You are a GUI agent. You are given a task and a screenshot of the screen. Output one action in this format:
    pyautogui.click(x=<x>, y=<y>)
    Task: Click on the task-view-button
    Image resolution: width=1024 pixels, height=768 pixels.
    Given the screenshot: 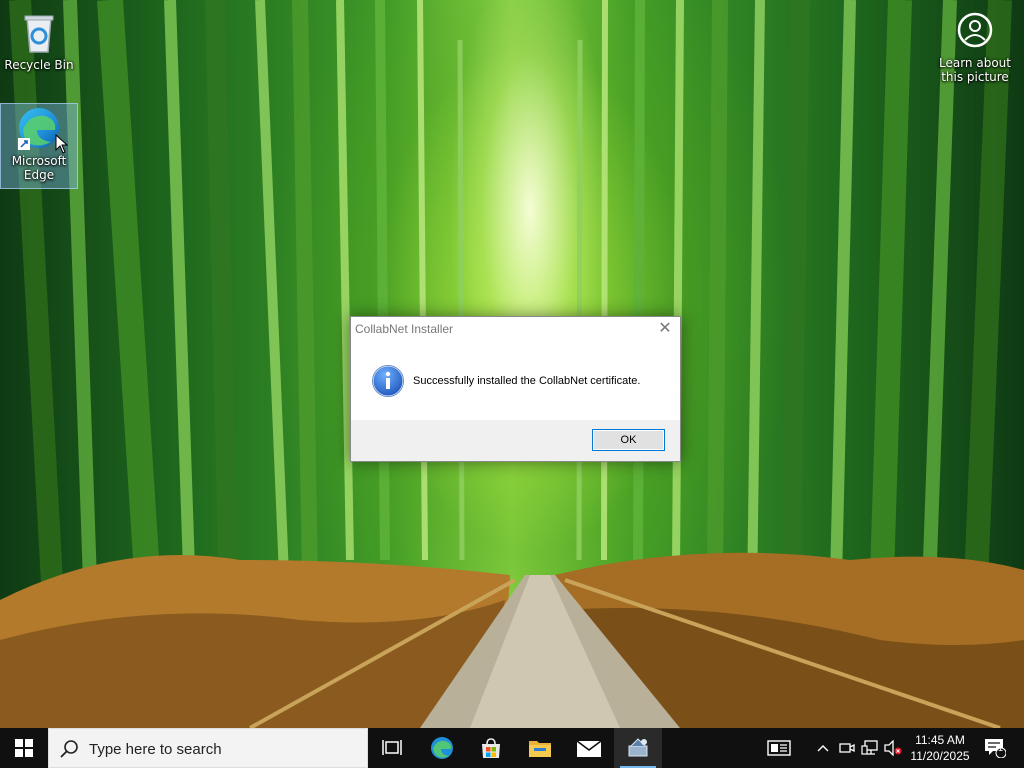 What is the action you would take?
    pyautogui.click(x=392, y=748)
    